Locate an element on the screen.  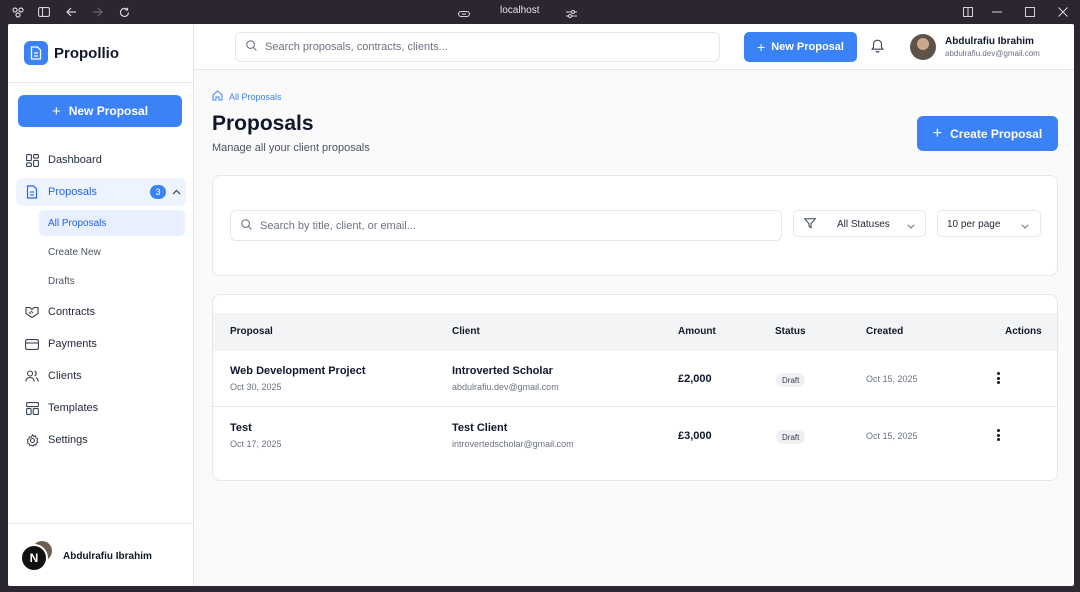
column-header-client: Client is located at coordinates (466, 331).